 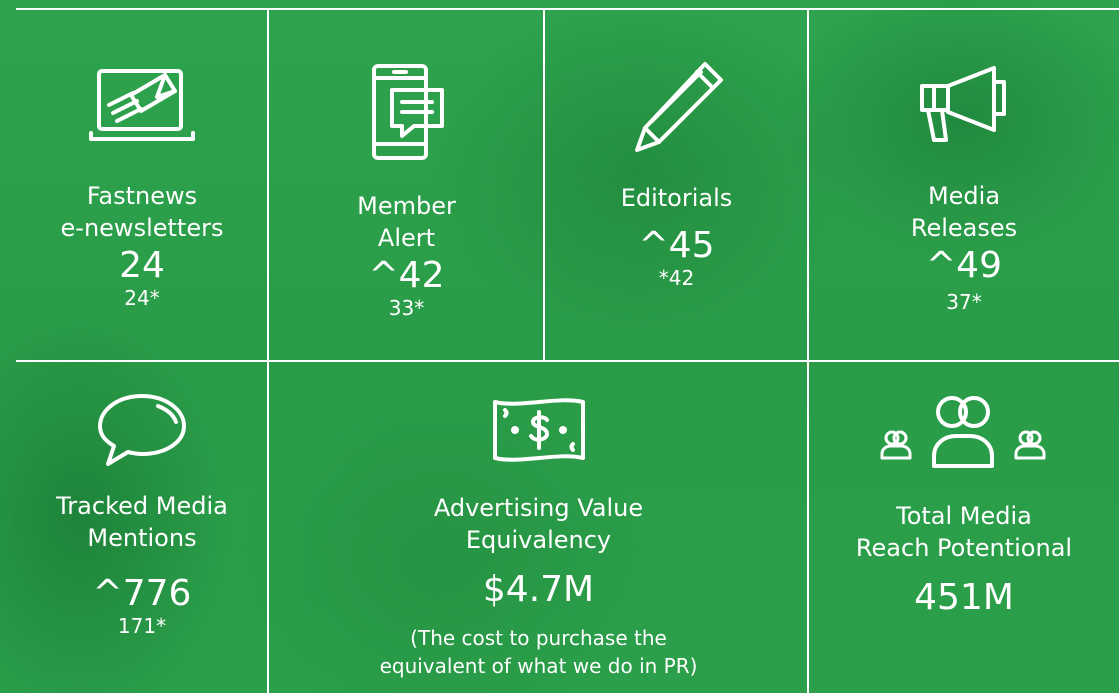 I want to click on tile-editorials: Editorials ^45 *42, so click(x=676, y=174).